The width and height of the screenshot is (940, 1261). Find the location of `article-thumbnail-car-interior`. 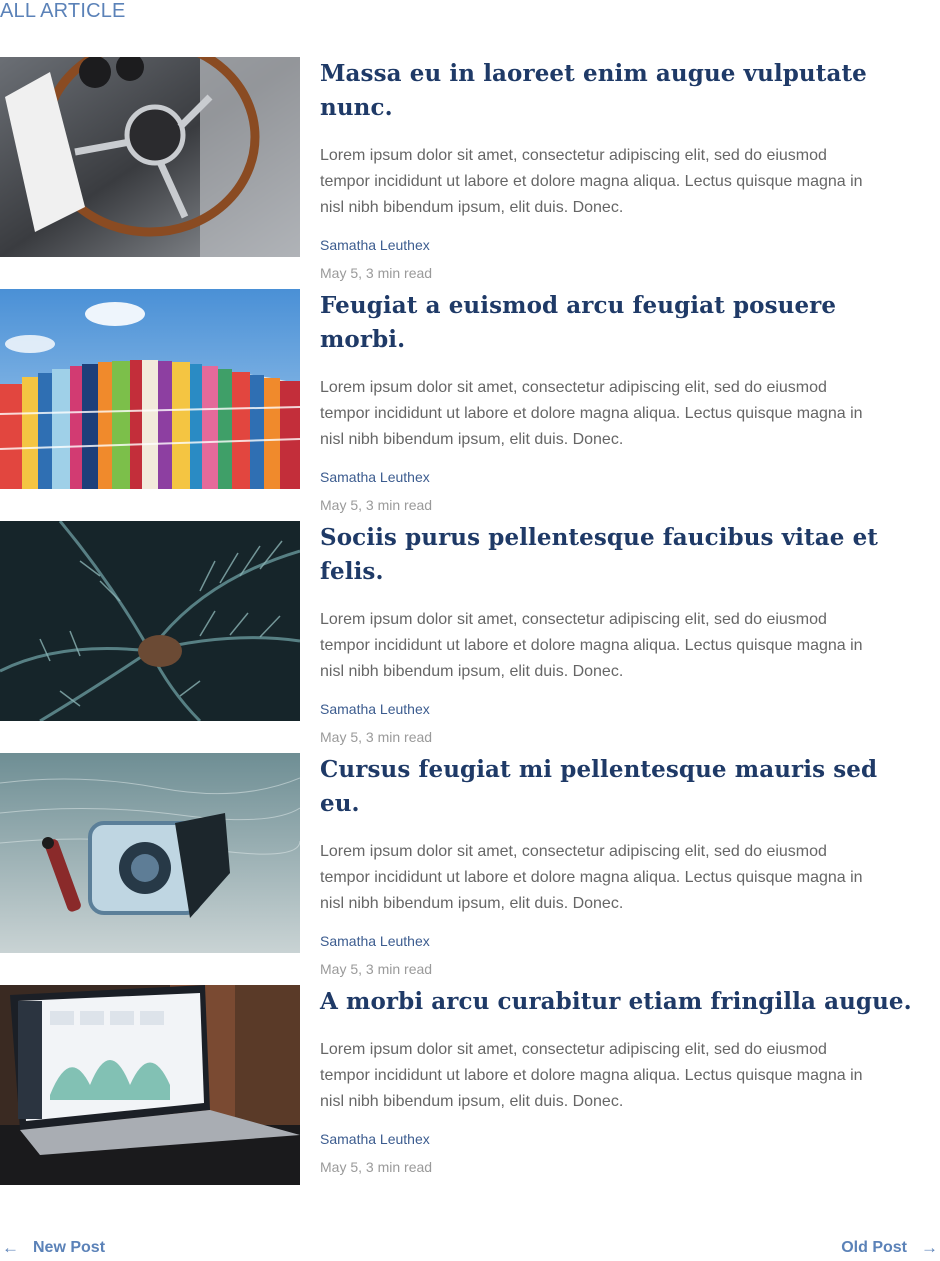

article-thumbnail-car-interior is located at coordinates (150, 157).